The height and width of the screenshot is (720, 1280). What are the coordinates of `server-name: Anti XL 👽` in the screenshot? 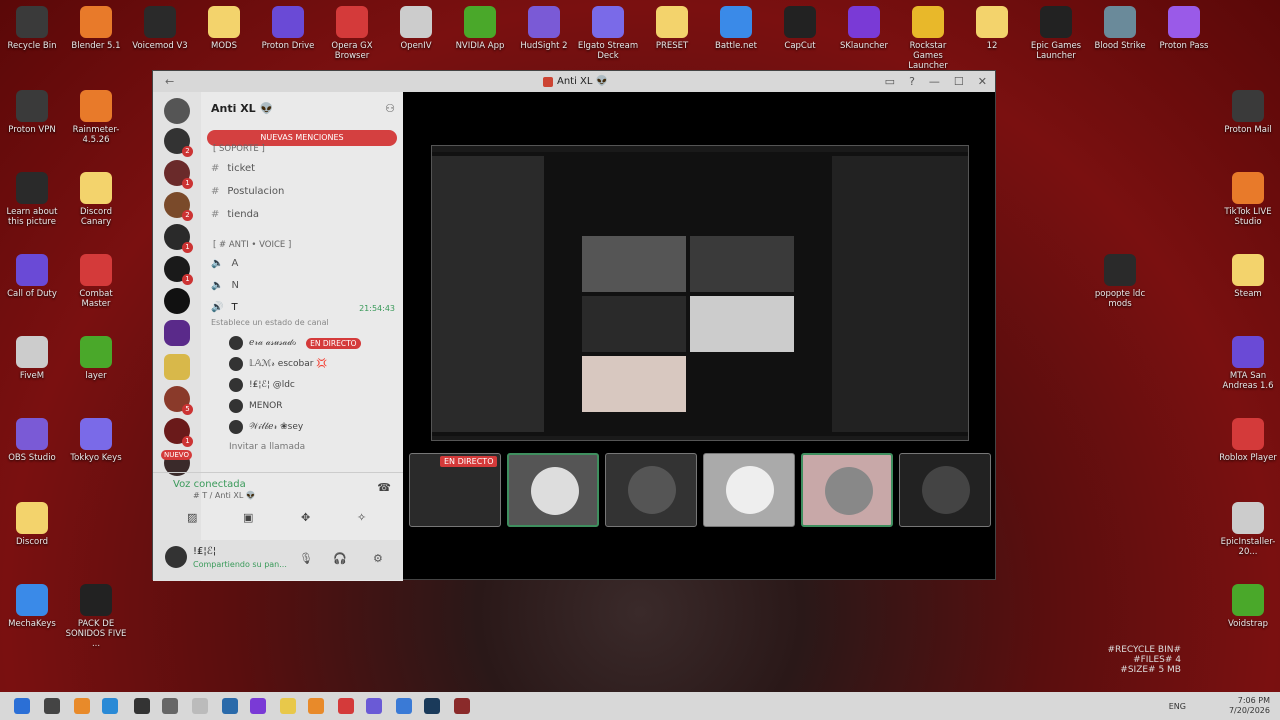 It's located at (242, 108).